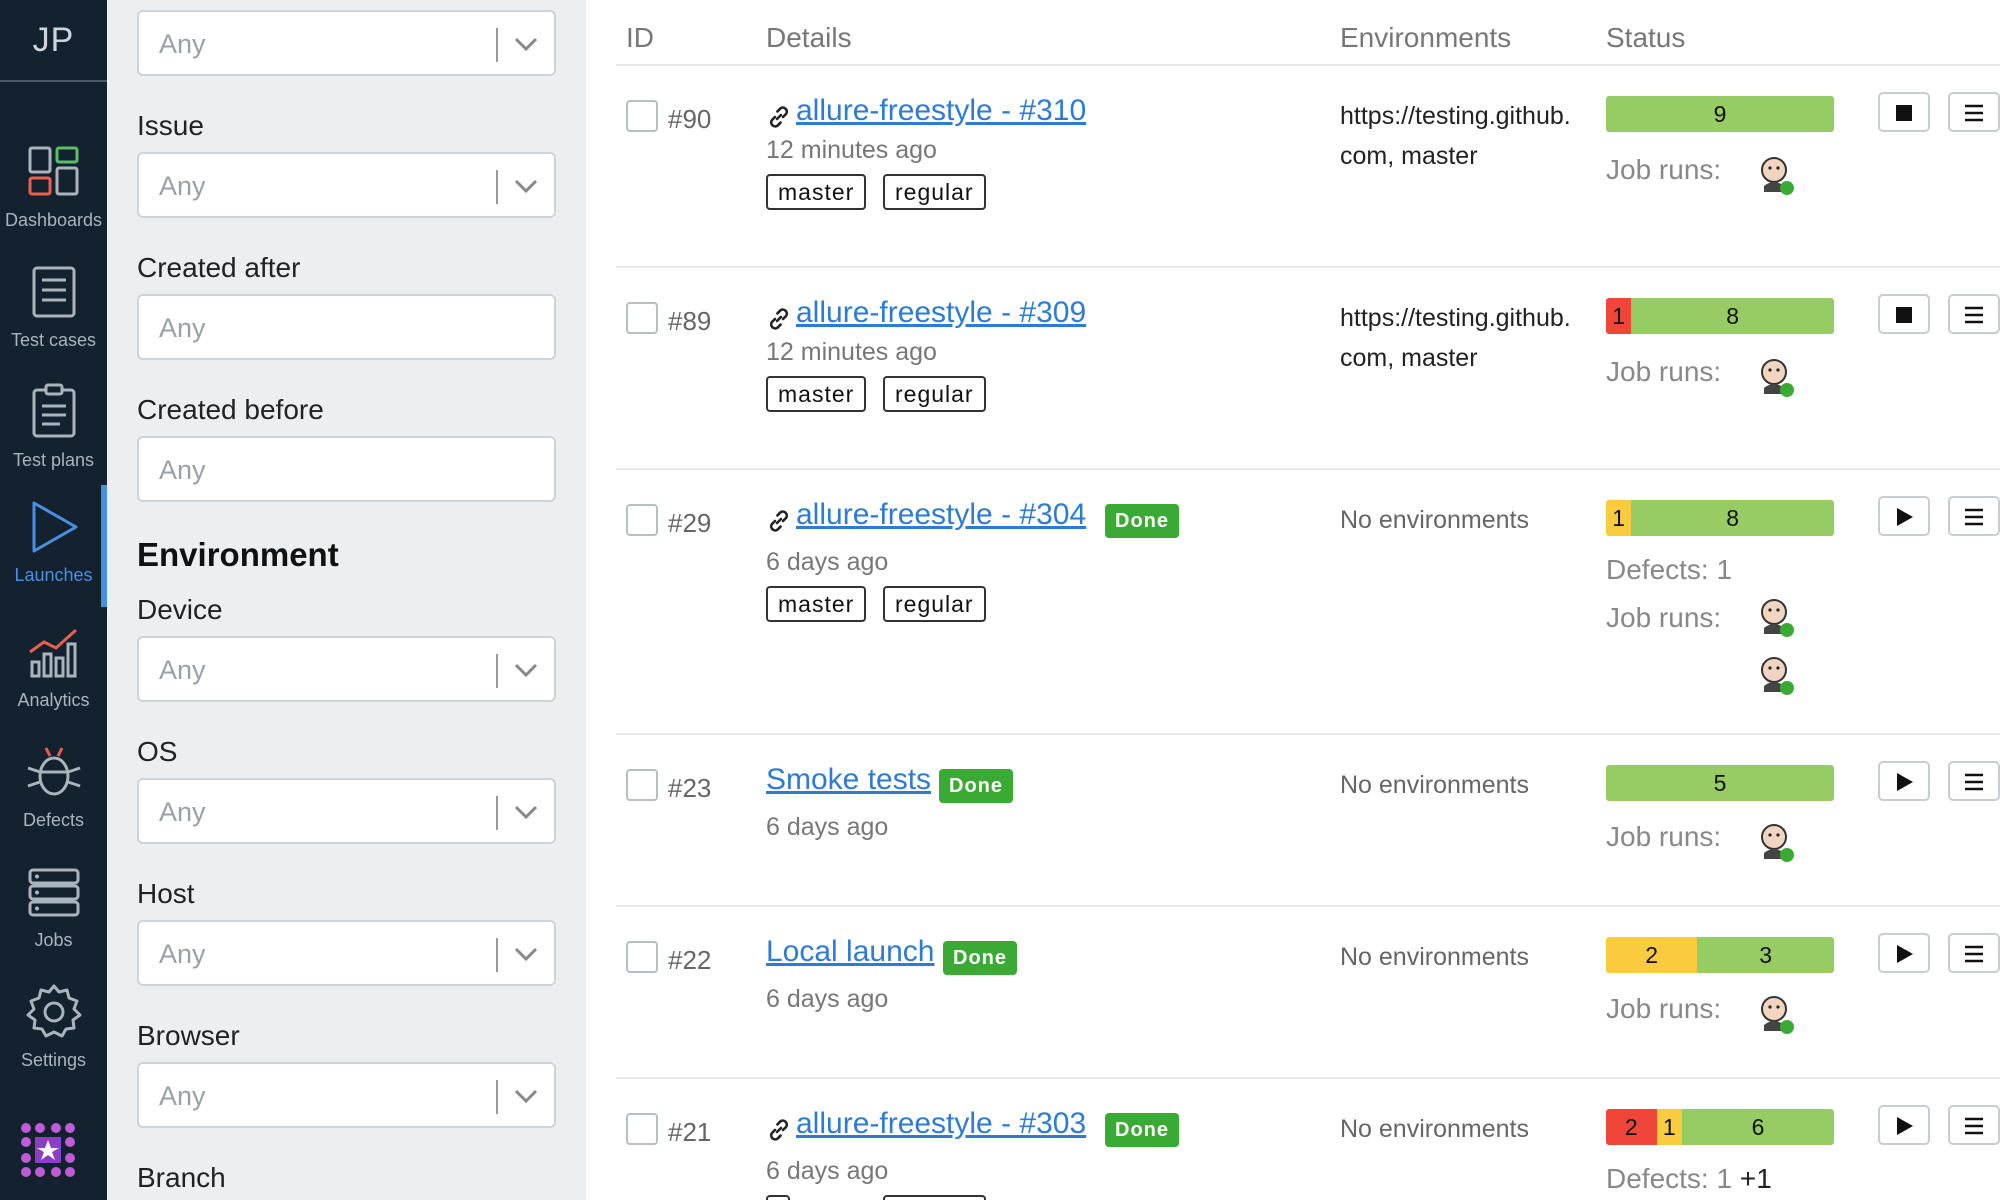  What do you see at coordinates (941, 1124) in the screenshot?
I see `launch-title-link: allure-freestyle - #303` at bounding box center [941, 1124].